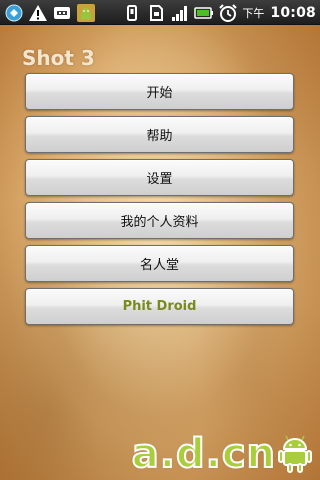 Image resolution: width=320 pixels, height=480 pixels. I want to click on status-bar: 下午 10:08, so click(160, 12).